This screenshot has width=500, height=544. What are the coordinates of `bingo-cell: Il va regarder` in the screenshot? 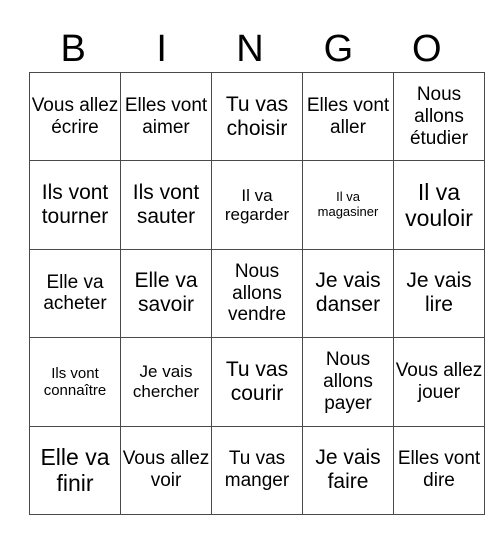 It's located at (257, 205).